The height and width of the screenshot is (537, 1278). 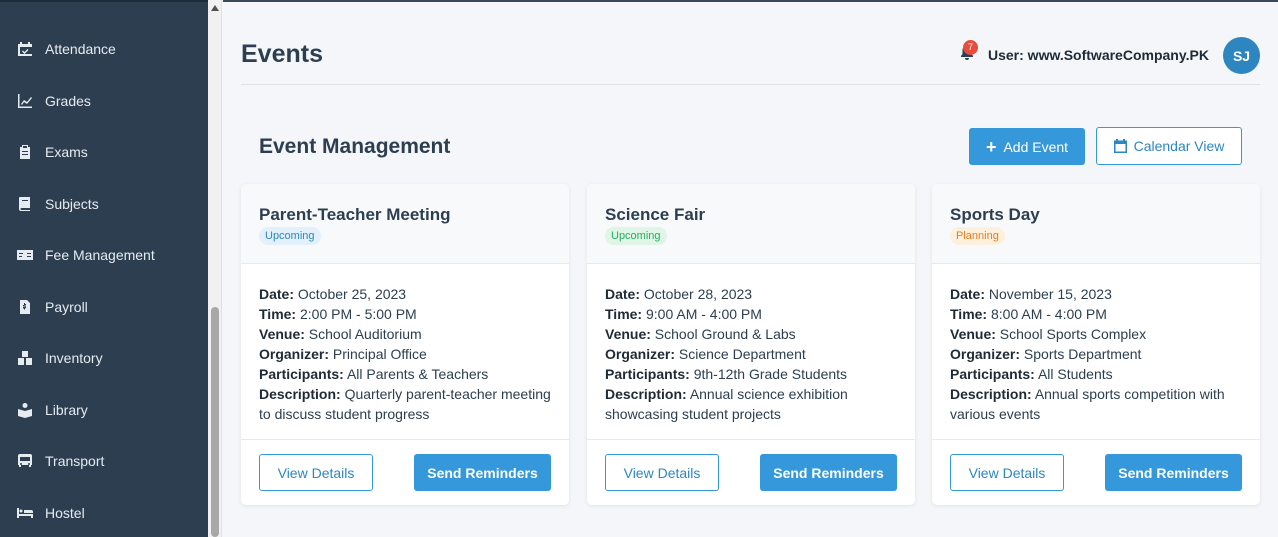 What do you see at coordinates (340, 334) in the screenshot?
I see `event-venue: Venue: School Auditorium` at bounding box center [340, 334].